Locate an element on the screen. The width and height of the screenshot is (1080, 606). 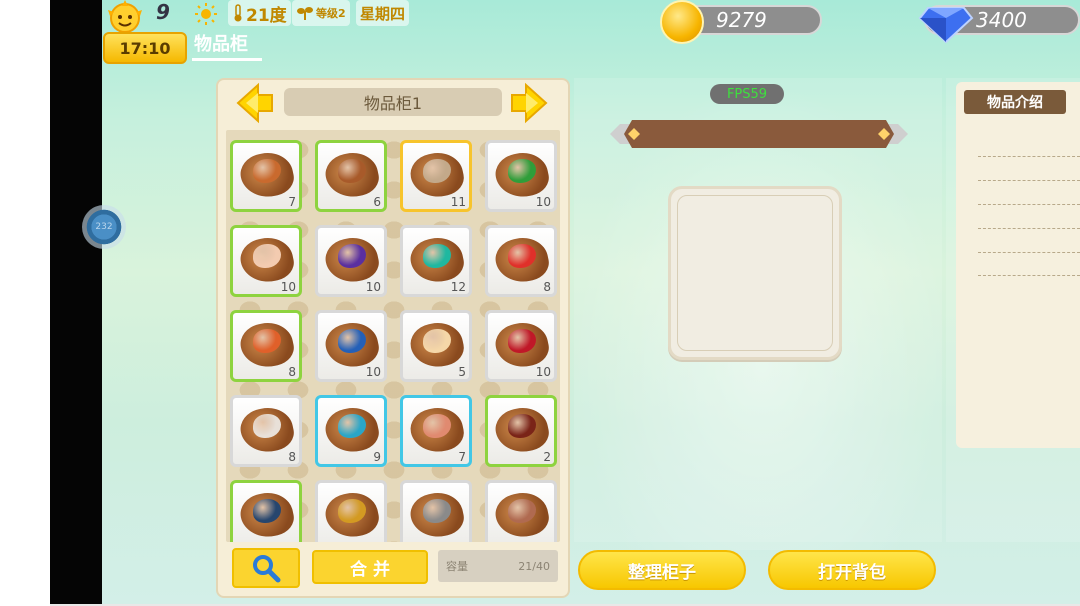
coin-icon is located at coordinates (682, 22).